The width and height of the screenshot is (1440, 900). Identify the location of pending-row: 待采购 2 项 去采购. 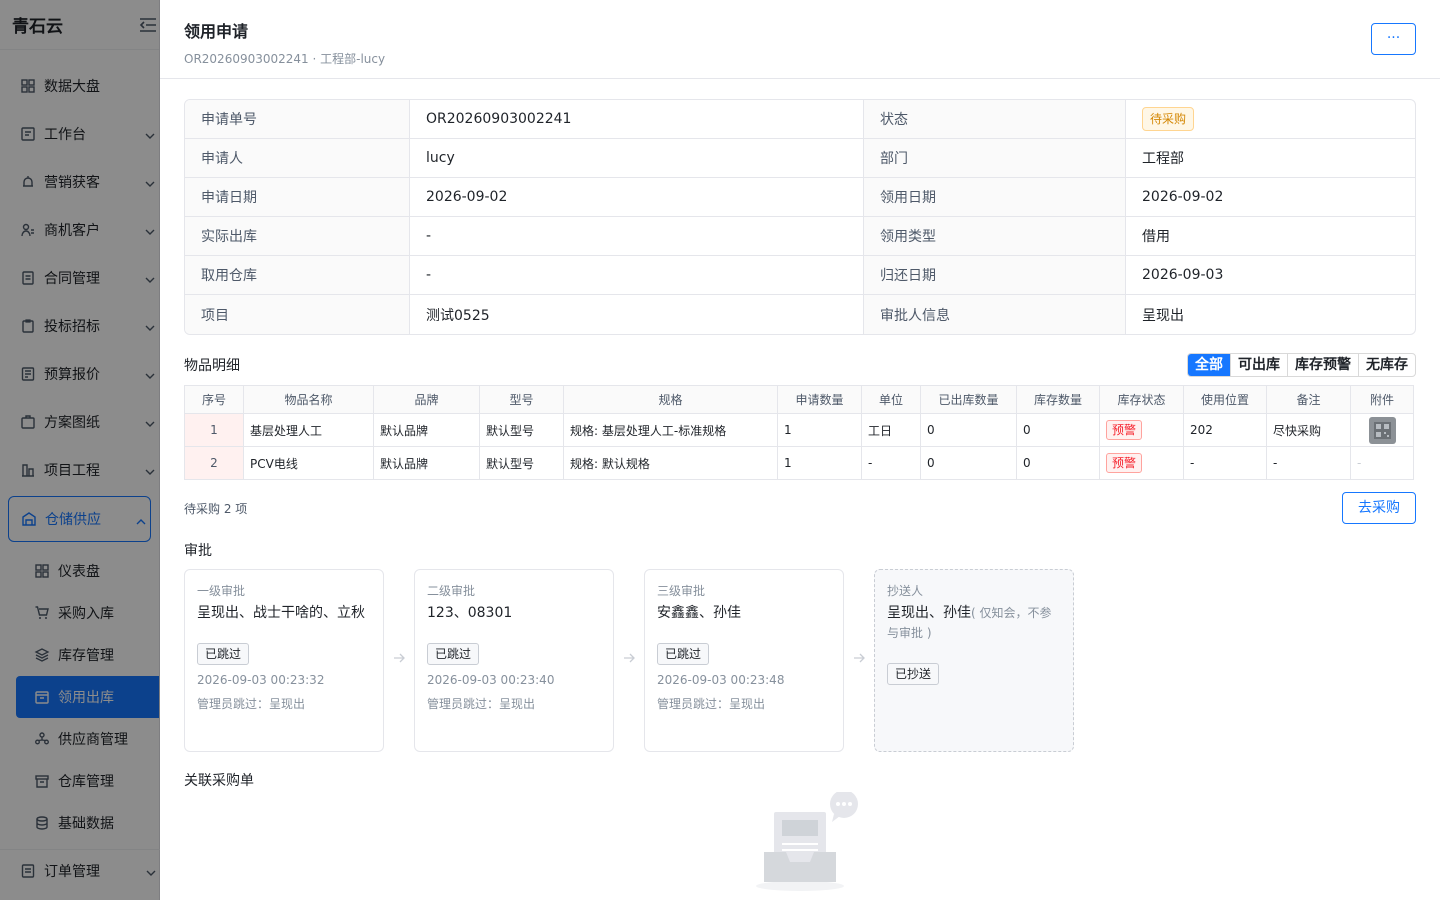
(800, 508).